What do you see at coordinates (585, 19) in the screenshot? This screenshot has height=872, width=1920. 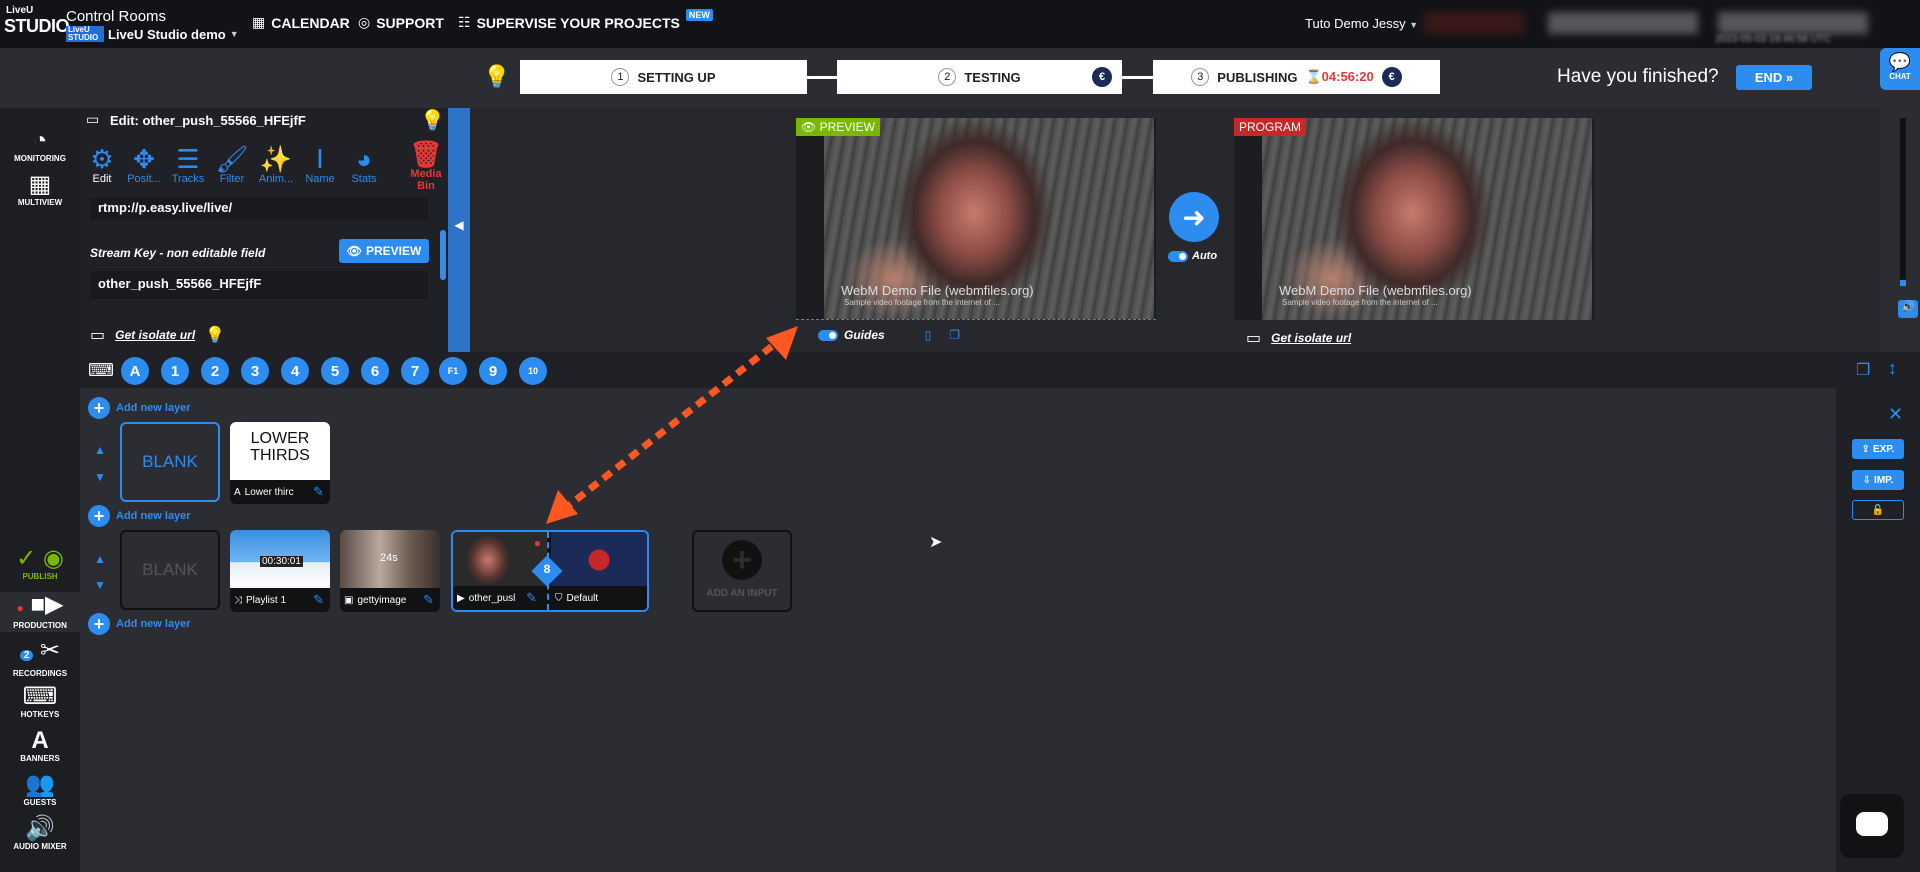 I see `nav-supervise: ☷ SUPERVISE YOUR PROJECTS NEW` at bounding box center [585, 19].